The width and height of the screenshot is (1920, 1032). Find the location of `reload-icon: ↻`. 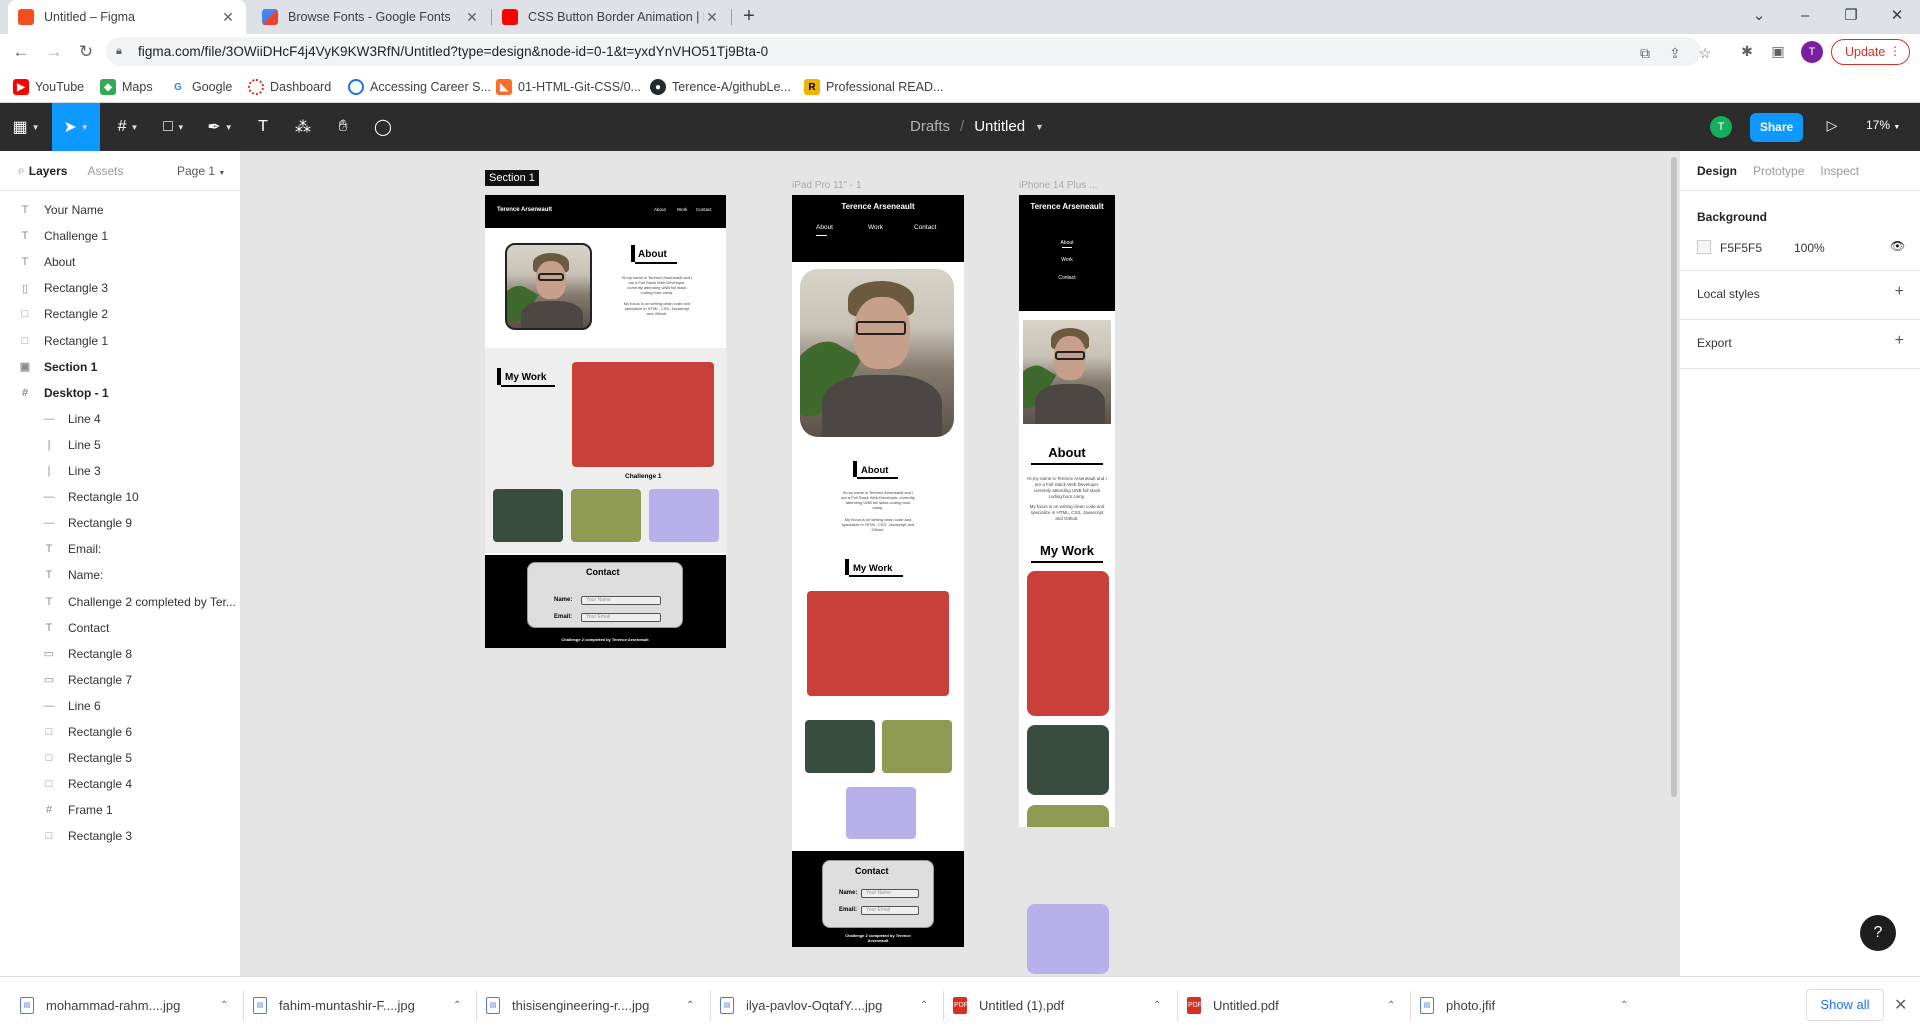

reload-icon: ↻ is located at coordinates (86, 52).